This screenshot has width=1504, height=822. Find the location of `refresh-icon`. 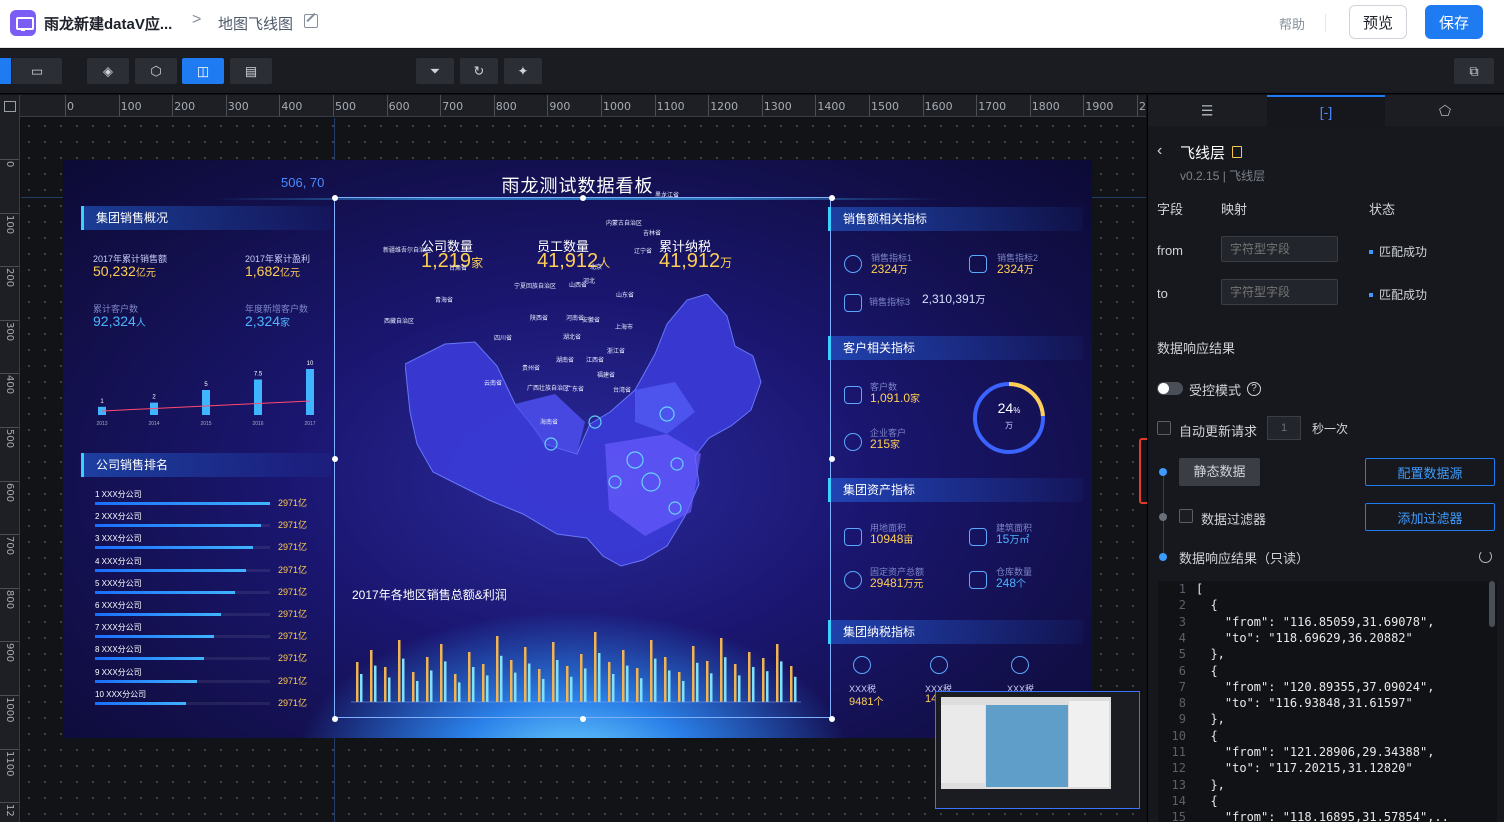

refresh-icon is located at coordinates (1485, 556).